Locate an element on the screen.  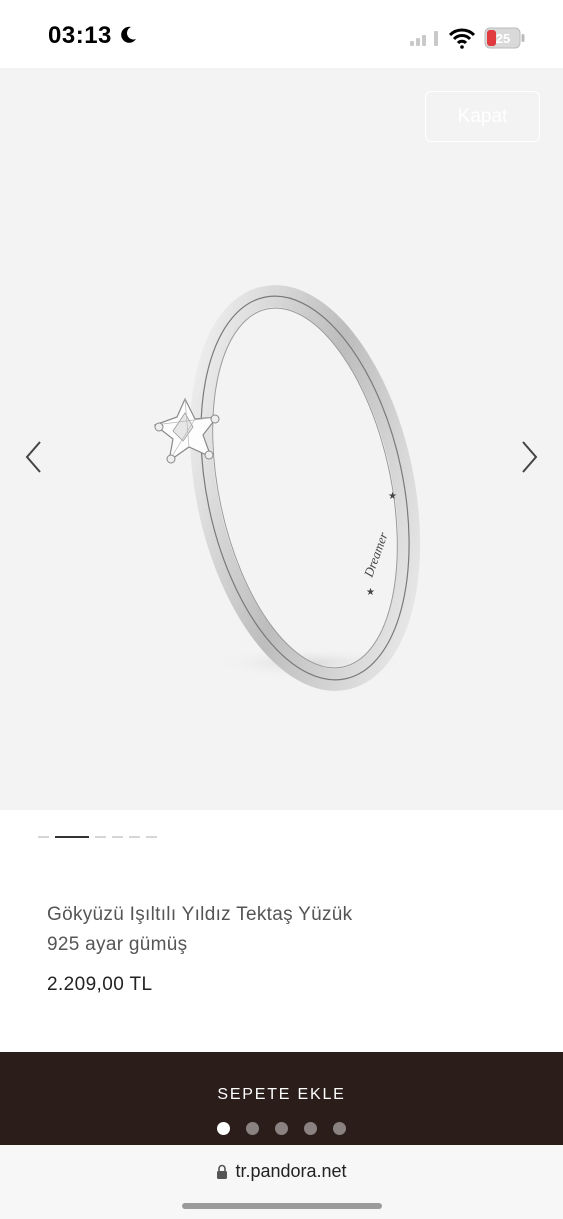
url-text: tr.pandora.net is located at coordinates (290, 1171).